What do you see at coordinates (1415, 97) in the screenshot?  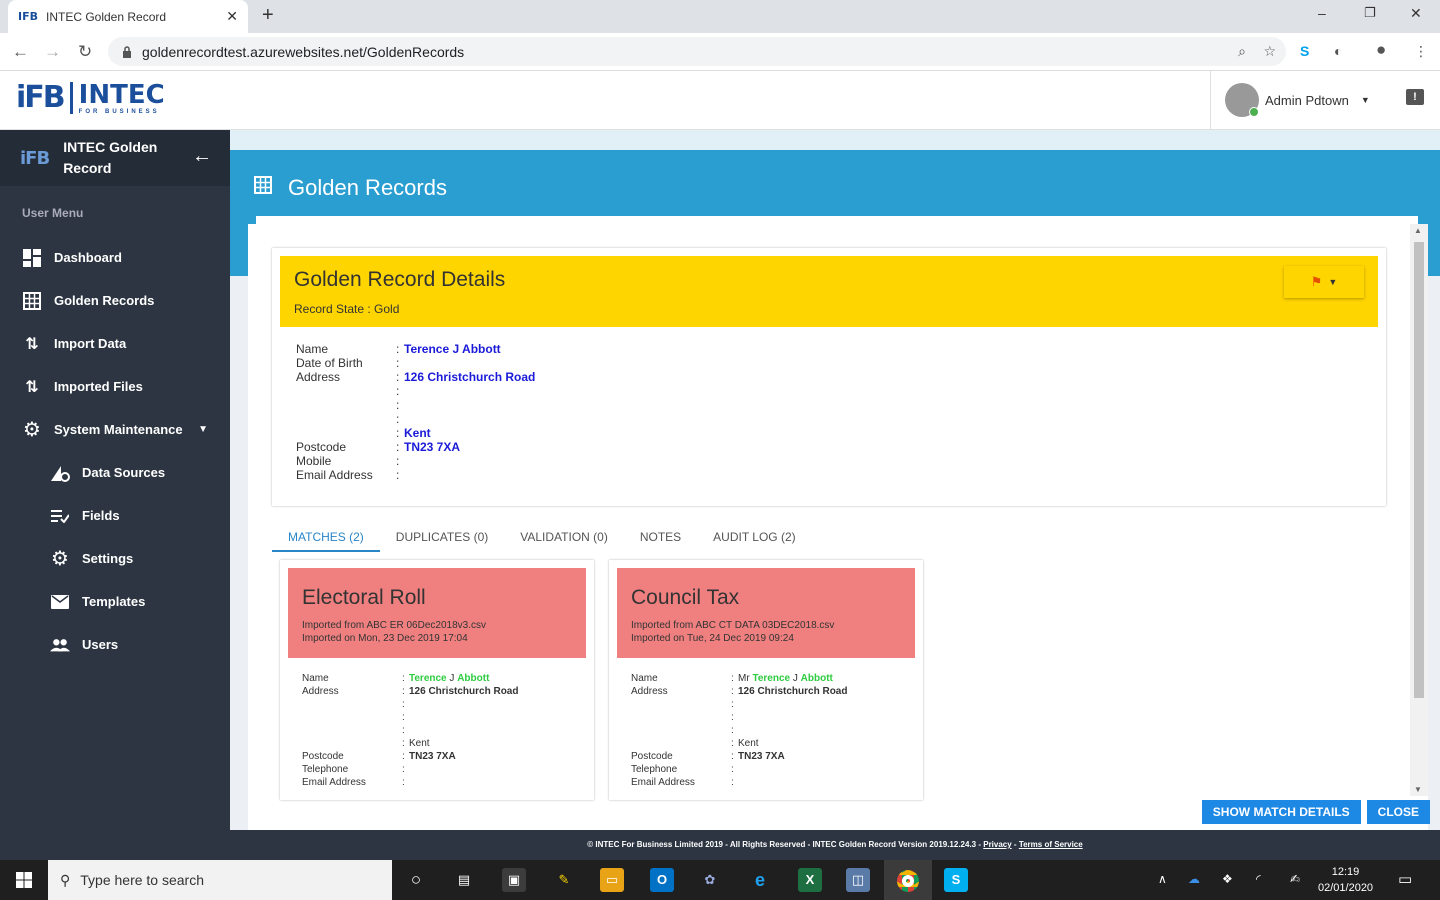 I see `feedback-icon: !` at bounding box center [1415, 97].